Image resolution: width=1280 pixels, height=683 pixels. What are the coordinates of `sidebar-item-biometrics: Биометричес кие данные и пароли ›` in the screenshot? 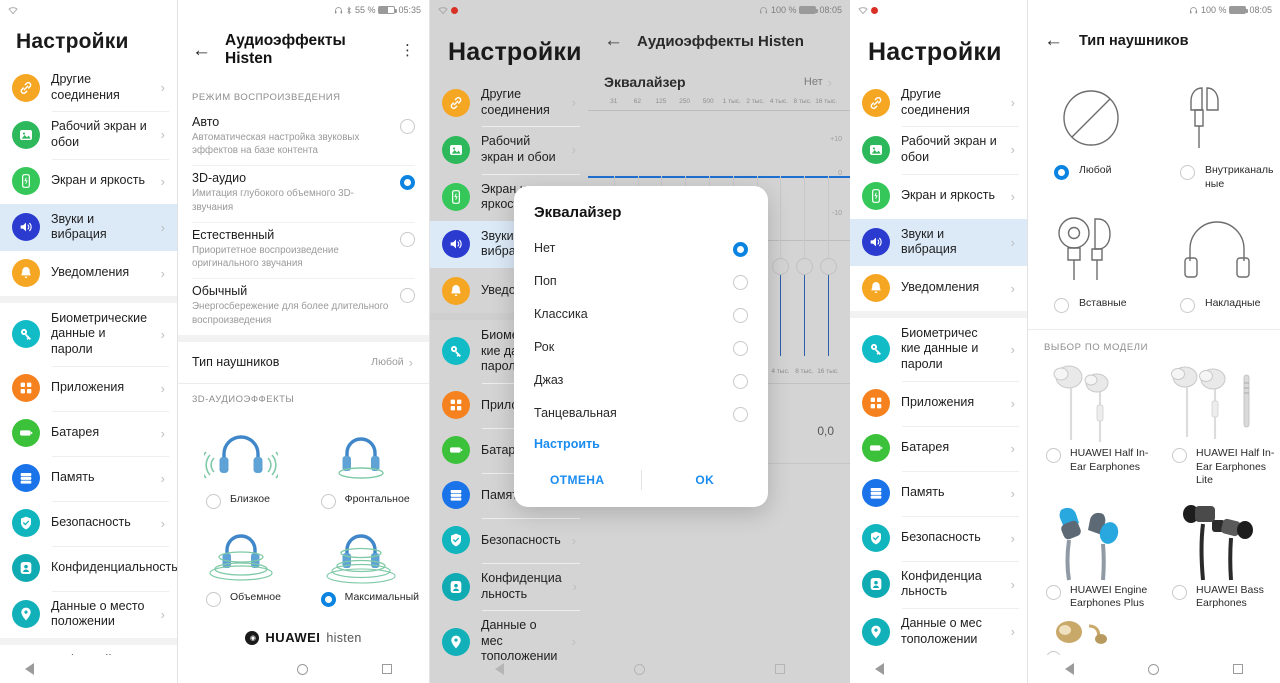 It's located at (938, 349).